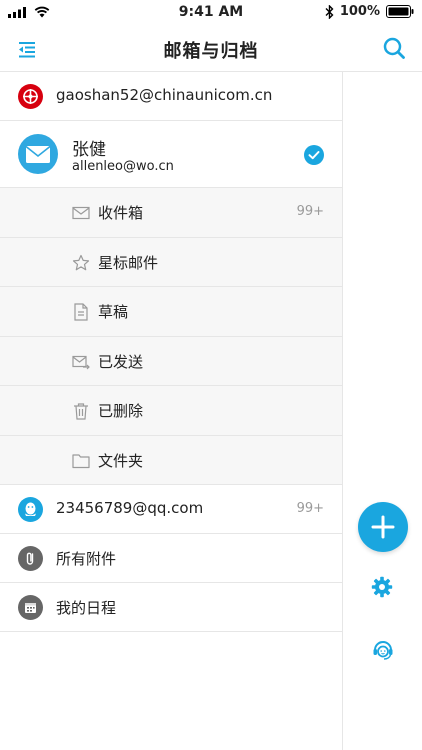  I want to click on account-row-qq: 23456789@qq.com 99+, so click(171, 509).